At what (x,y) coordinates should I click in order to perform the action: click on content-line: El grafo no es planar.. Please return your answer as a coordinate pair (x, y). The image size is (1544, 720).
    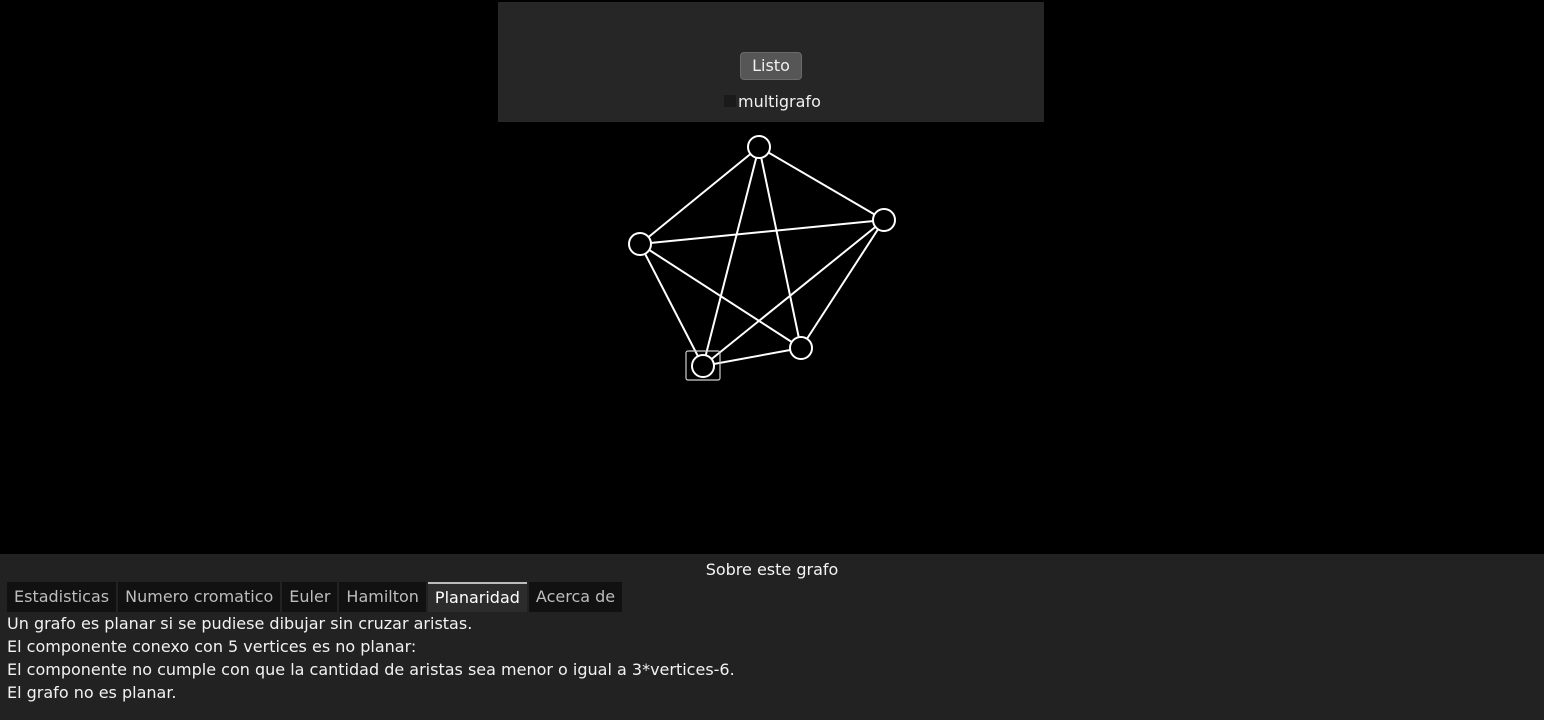
    Looking at the image, I should click on (92, 692).